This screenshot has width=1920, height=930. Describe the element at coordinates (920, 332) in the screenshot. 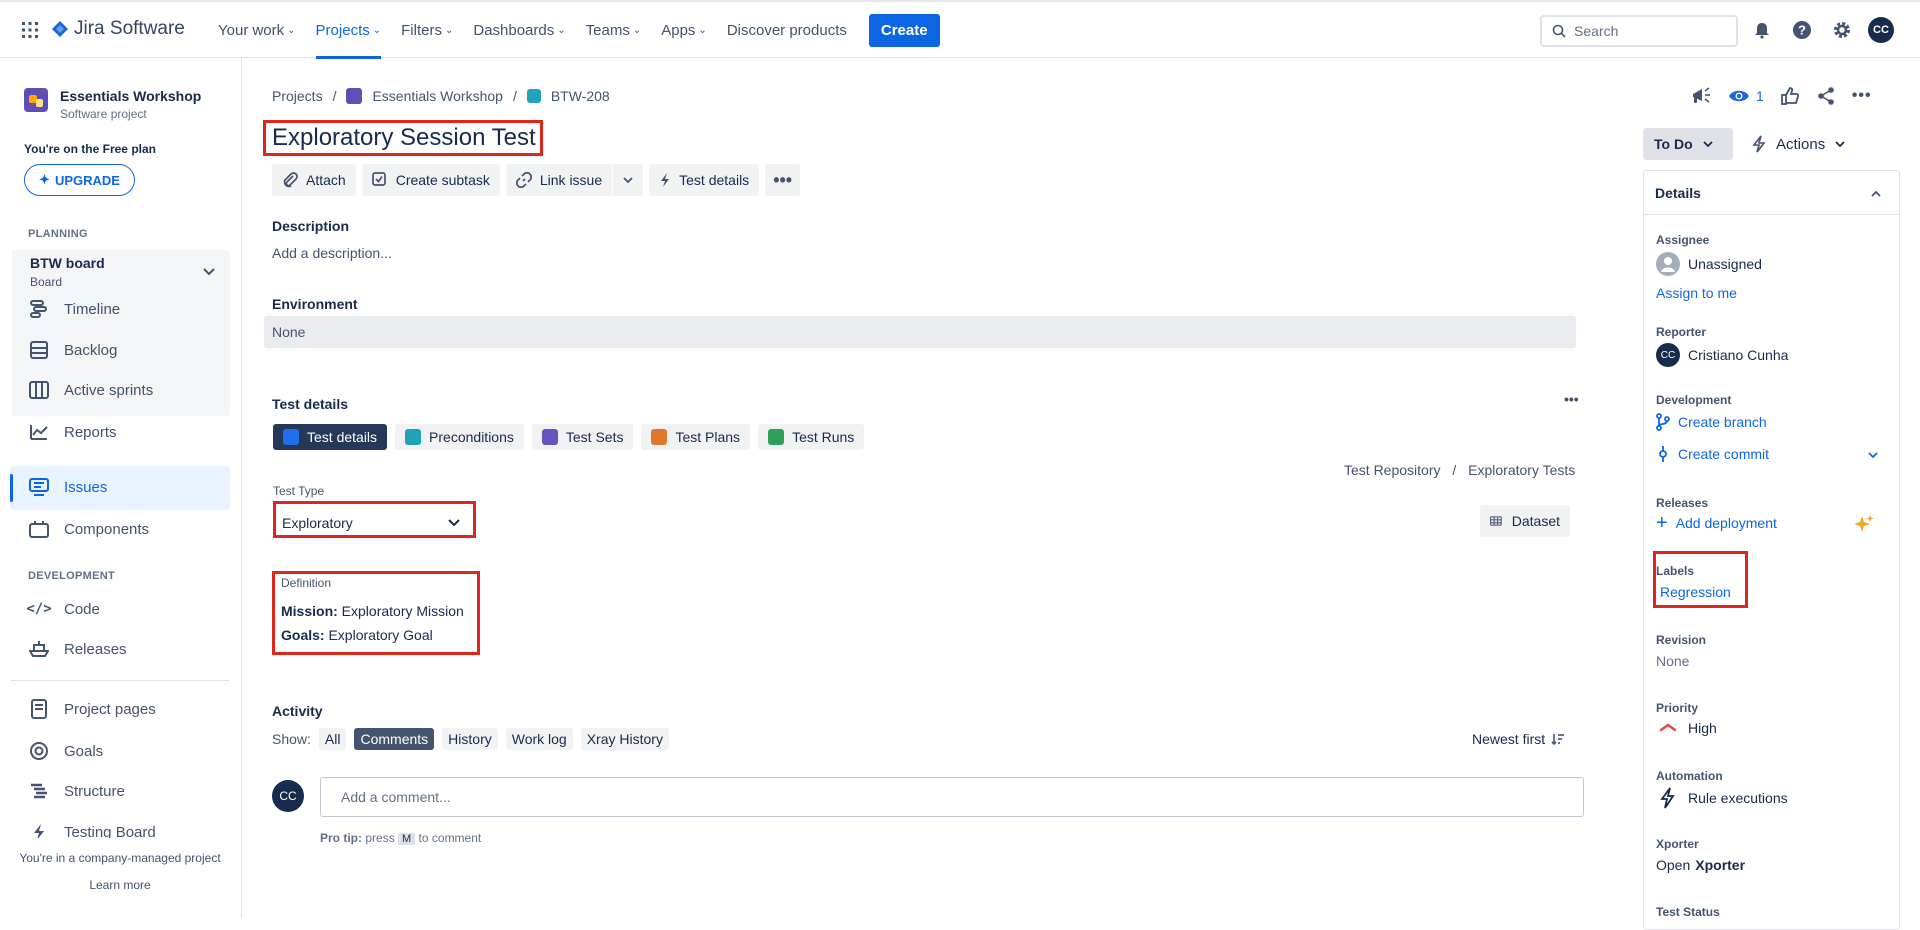

I see `environment-field: None` at that location.